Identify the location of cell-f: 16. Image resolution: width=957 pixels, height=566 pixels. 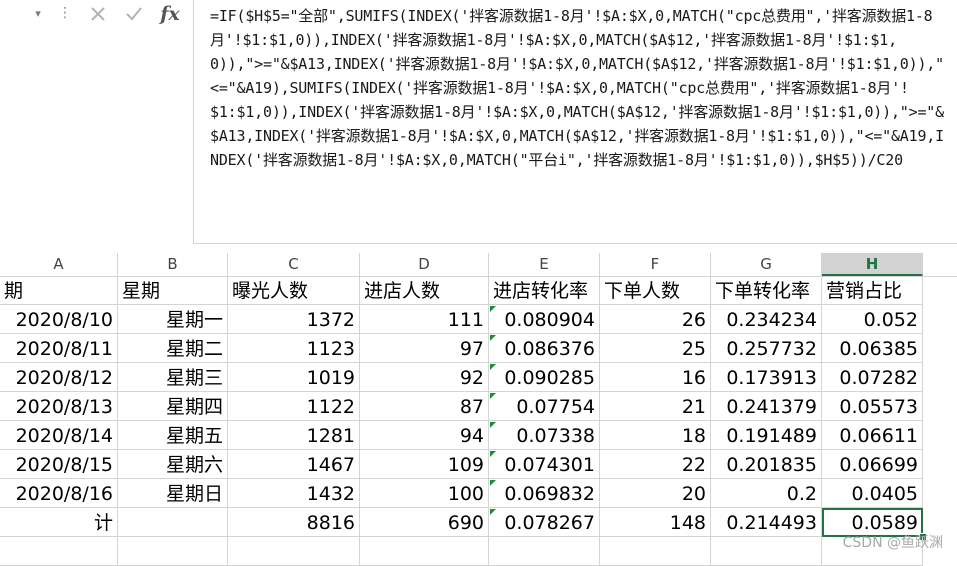
(655, 377).